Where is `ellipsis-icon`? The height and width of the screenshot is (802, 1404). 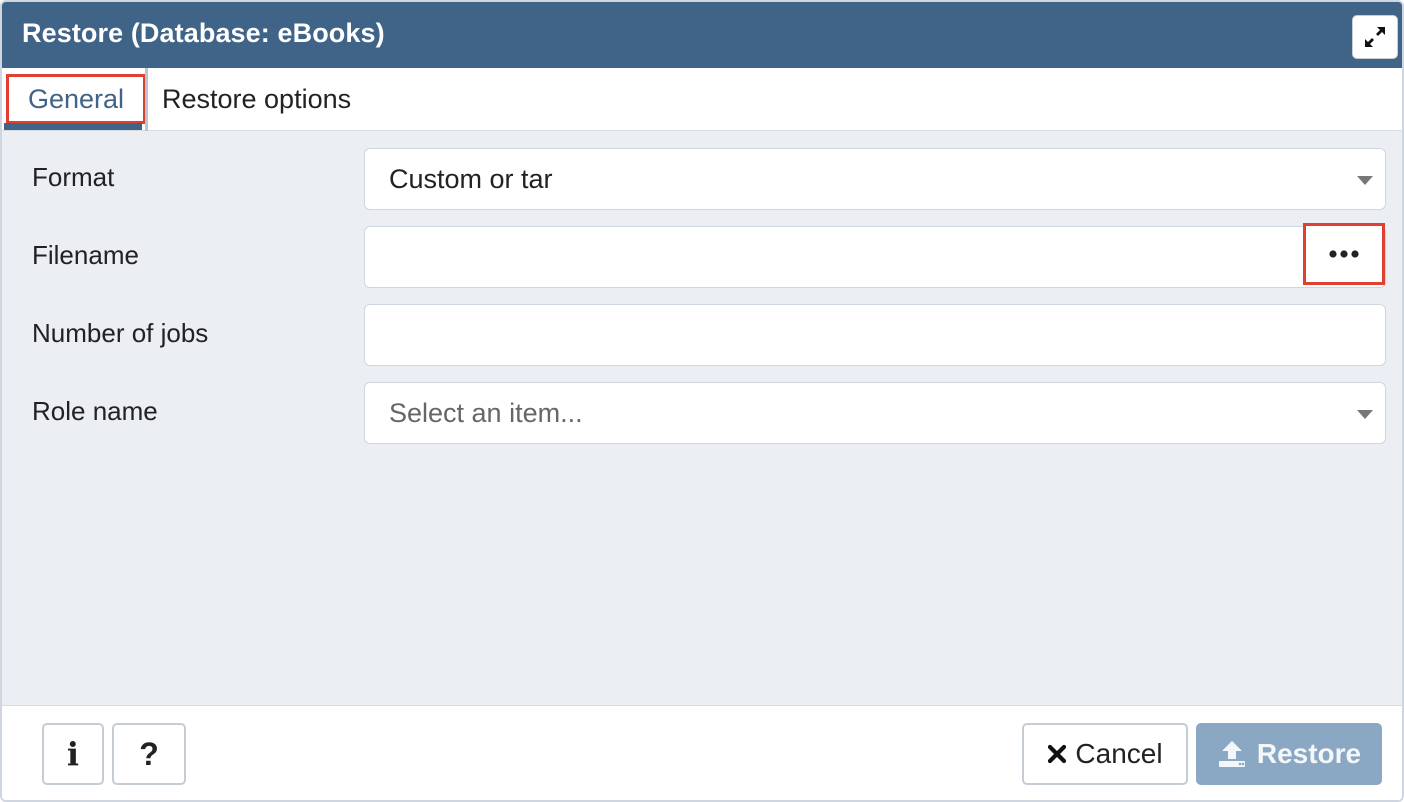 ellipsis-icon is located at coordinates (1344, 254).